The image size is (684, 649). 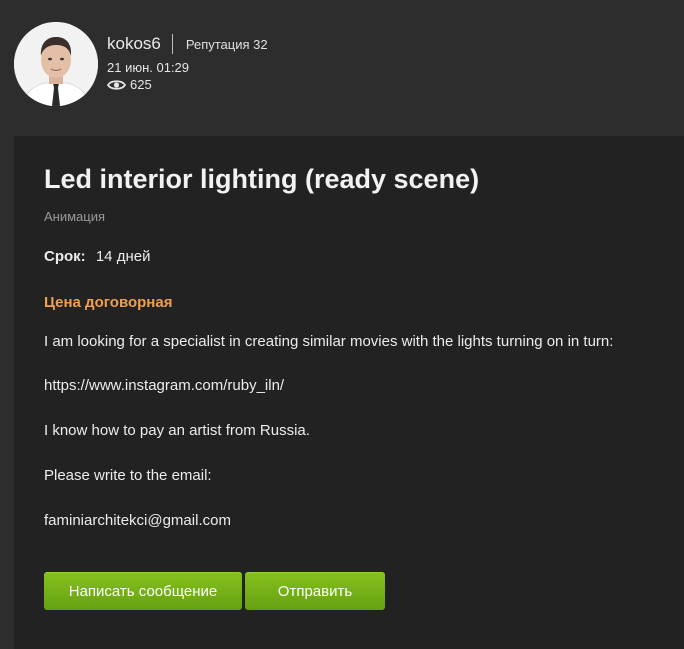 I want to click on view-count: 625, so click(x=187, y=84).